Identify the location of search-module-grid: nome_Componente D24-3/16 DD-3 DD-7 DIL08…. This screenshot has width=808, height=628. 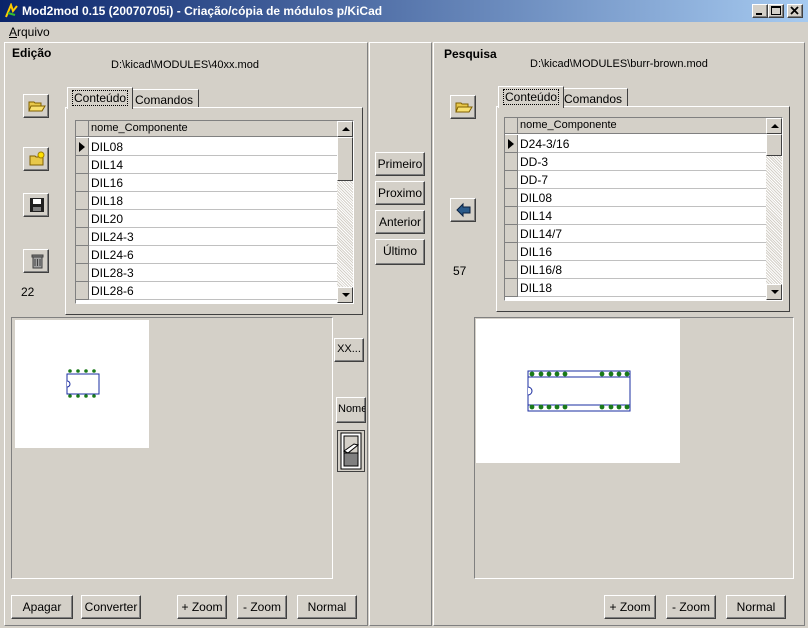
(643, 209).